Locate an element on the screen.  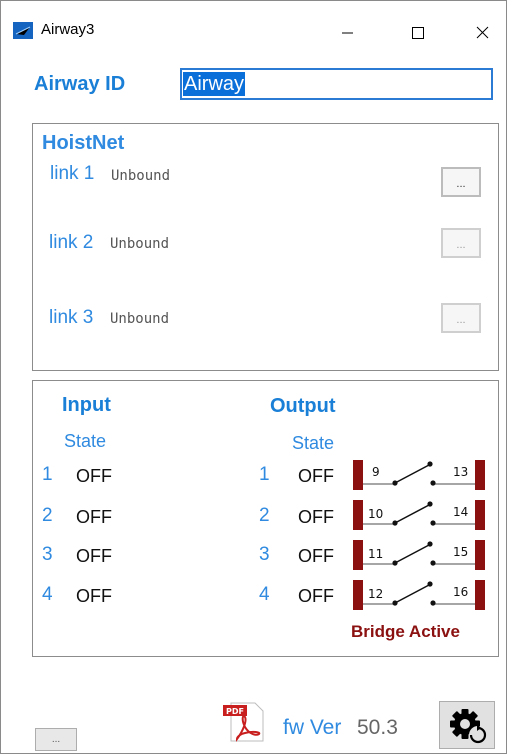
output-2-number: 2 is located at coordinates (264, 515).